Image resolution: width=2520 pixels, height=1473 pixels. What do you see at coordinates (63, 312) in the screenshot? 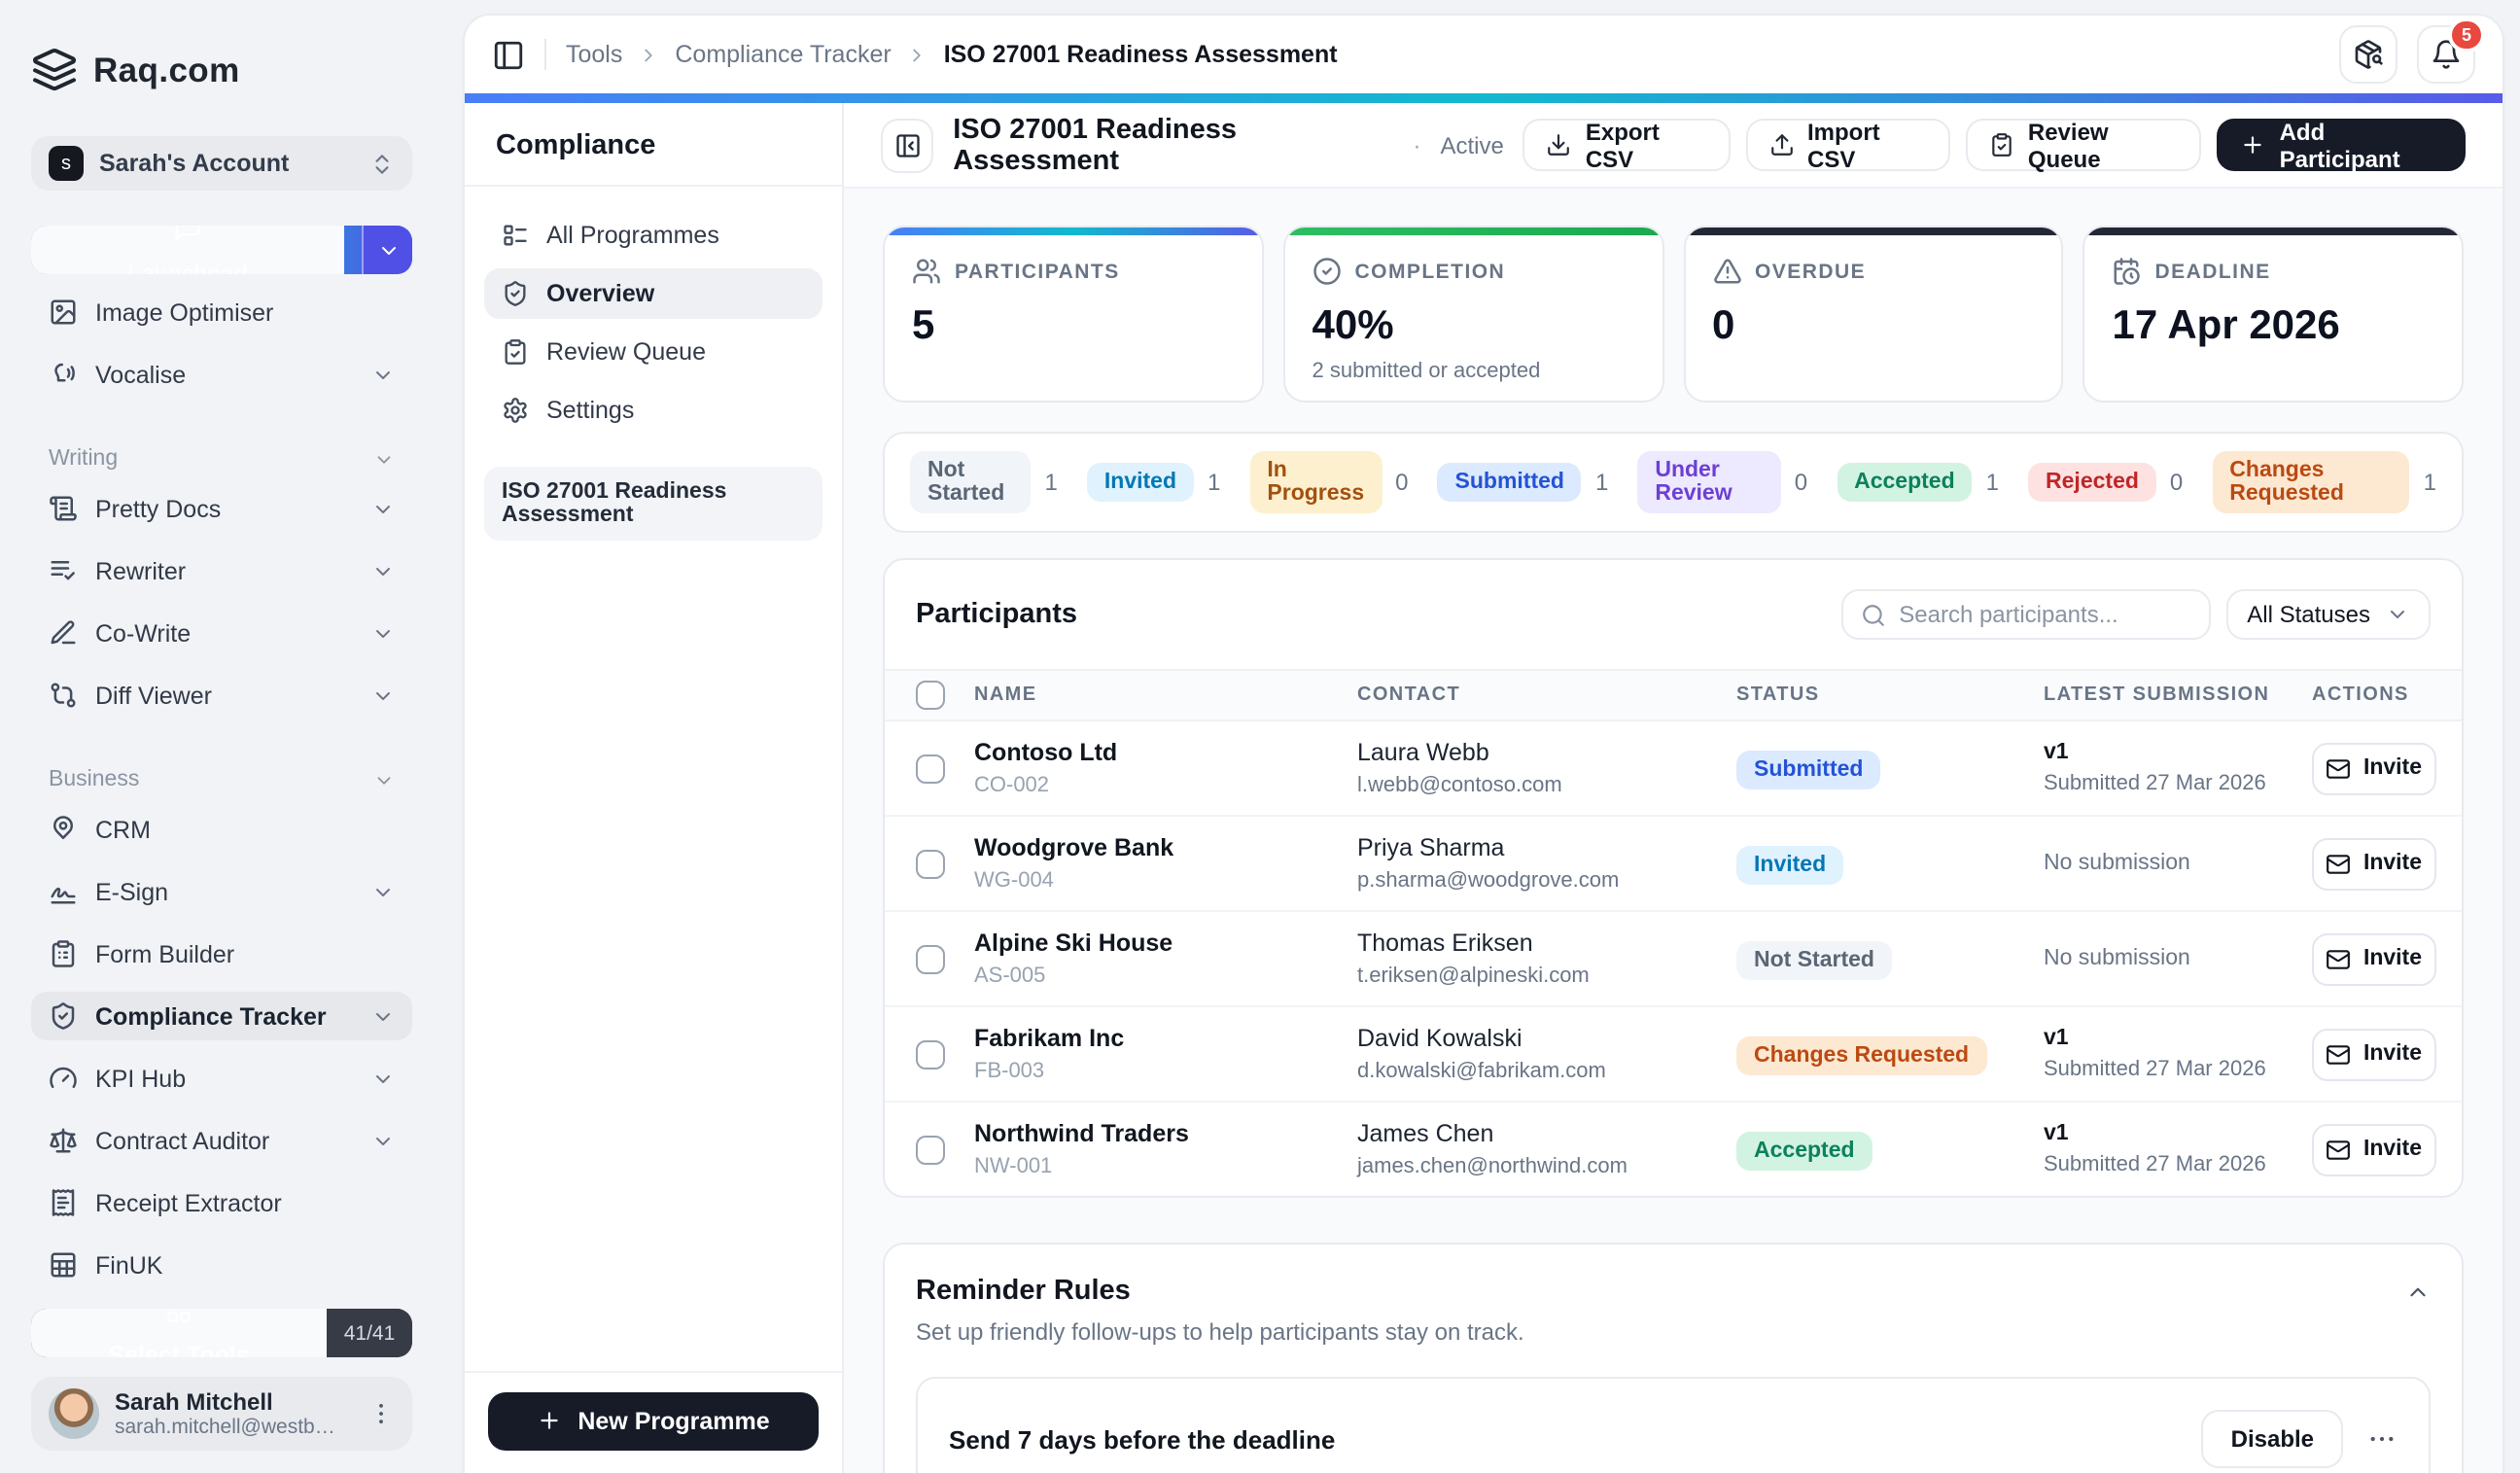
I see `image-icon` at bounding box center [63, 312].